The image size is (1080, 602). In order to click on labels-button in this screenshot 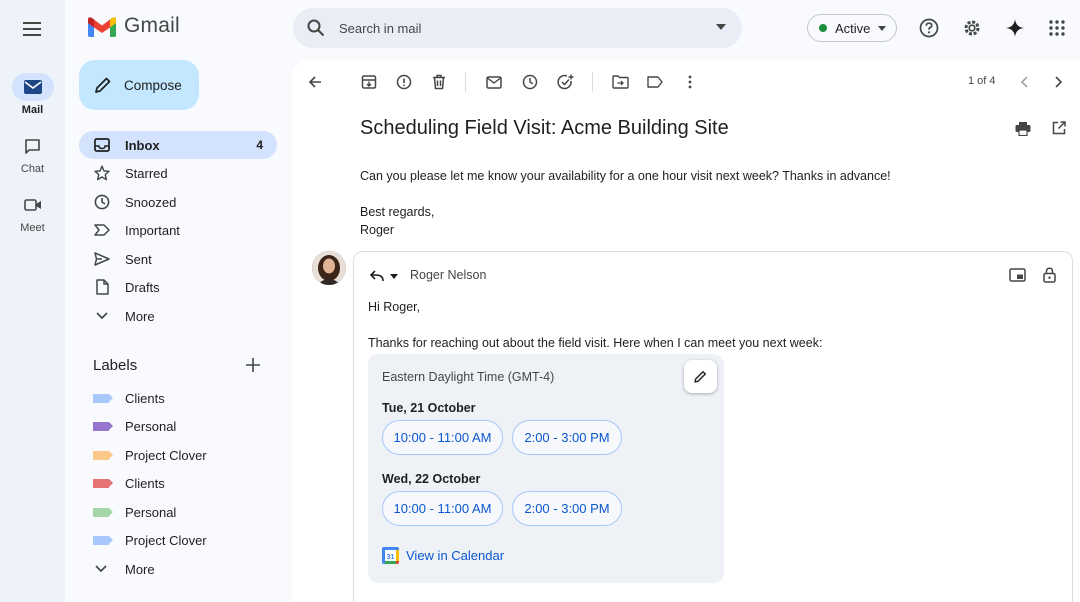, I will do `click(655, 82)`.